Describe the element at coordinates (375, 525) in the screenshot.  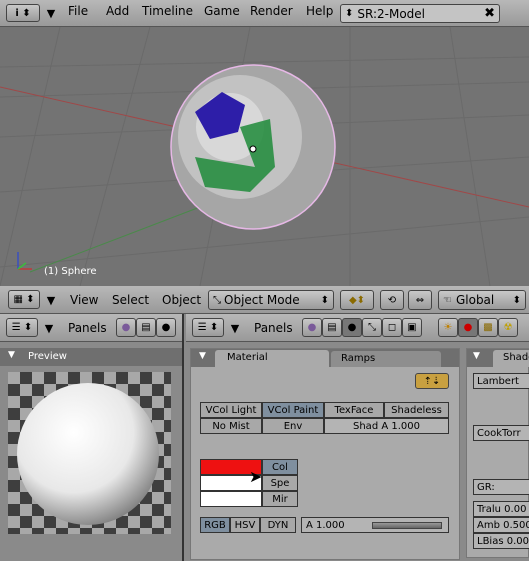
I see `alpha-slider: A 1.000` at that location.